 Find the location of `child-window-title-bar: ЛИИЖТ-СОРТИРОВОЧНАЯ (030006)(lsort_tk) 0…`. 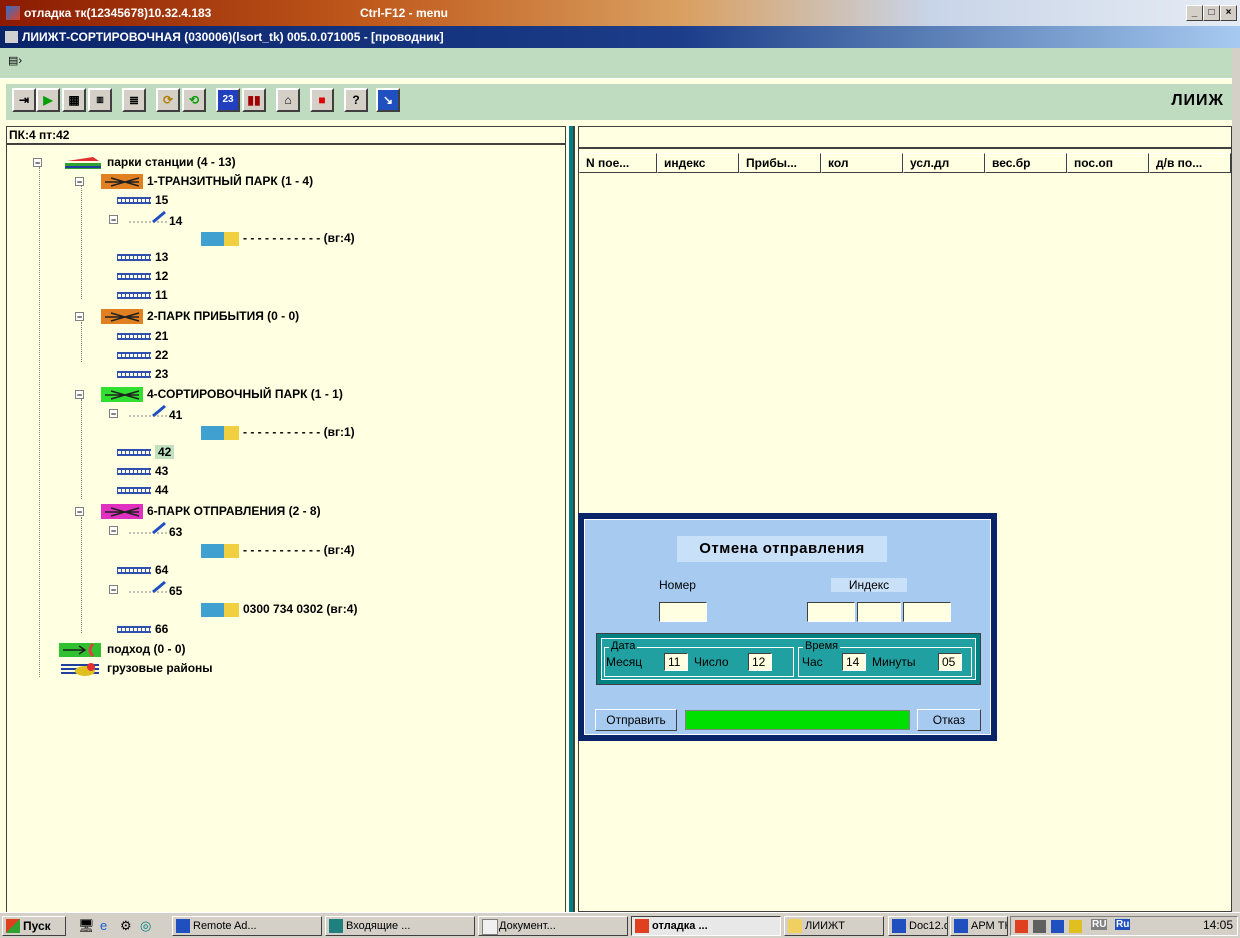

child-window-title-bar: ЛИИЖТ-СОРТИРОВОЧНАЯ (030006)(lsort_tk) 0… is located at coordinates (620, 37).